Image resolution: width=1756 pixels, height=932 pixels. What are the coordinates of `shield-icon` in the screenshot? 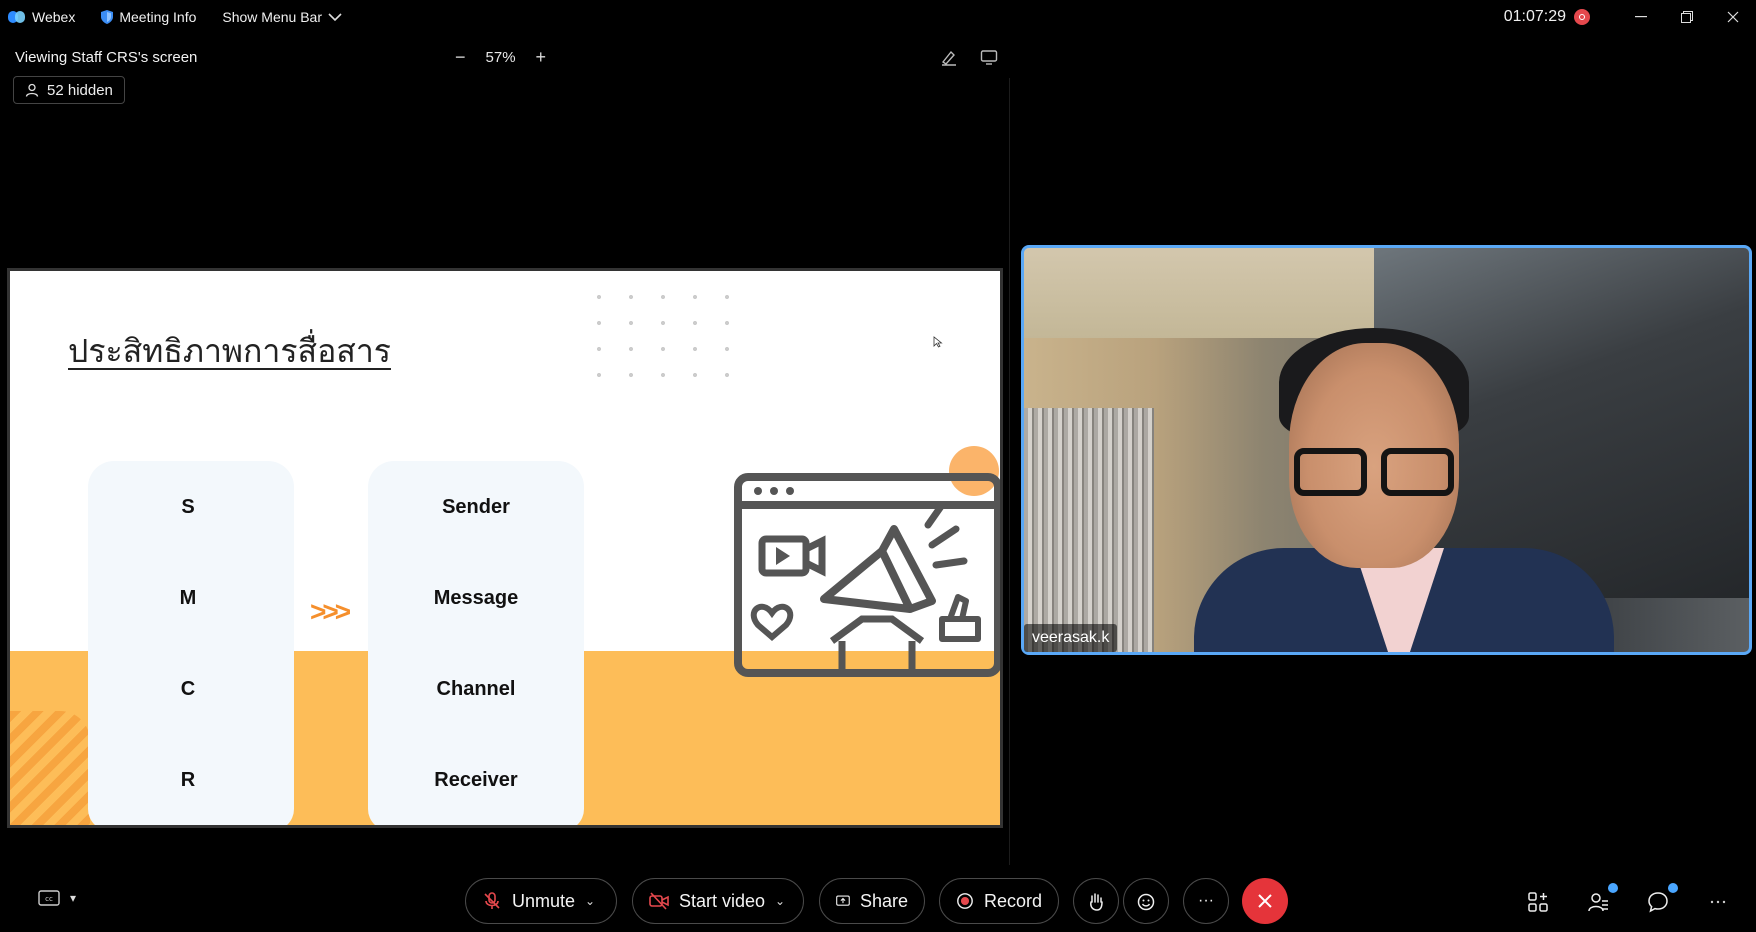 It's located at (107, 17).